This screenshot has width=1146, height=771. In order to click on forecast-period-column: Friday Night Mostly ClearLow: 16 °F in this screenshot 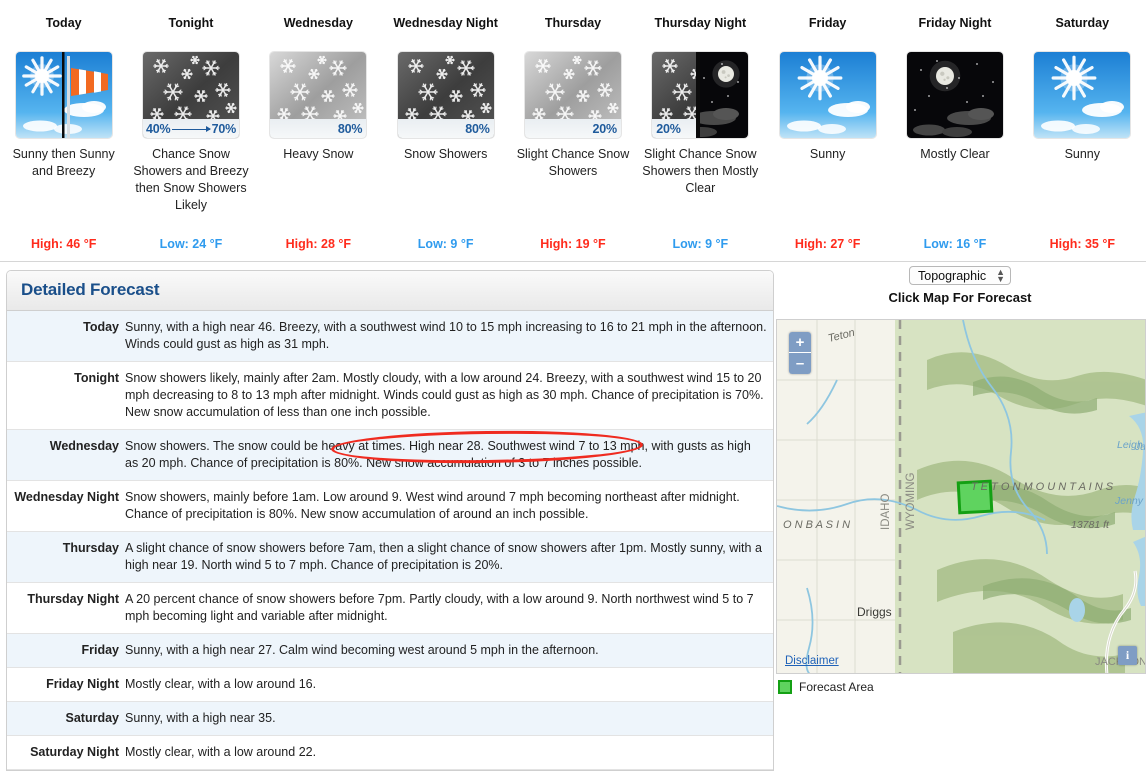, I will do `click(954, 128)`.